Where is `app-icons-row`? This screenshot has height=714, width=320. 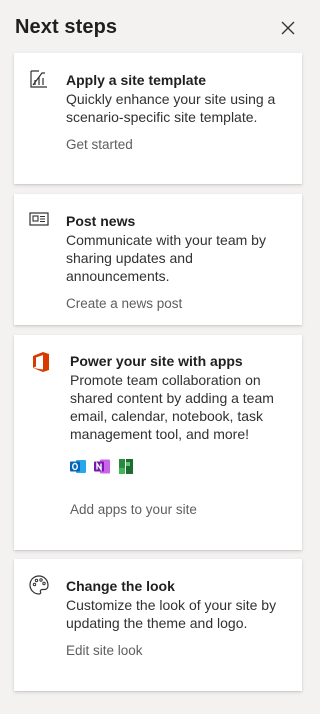 app-icons-row is located at coordinates (180, 466).